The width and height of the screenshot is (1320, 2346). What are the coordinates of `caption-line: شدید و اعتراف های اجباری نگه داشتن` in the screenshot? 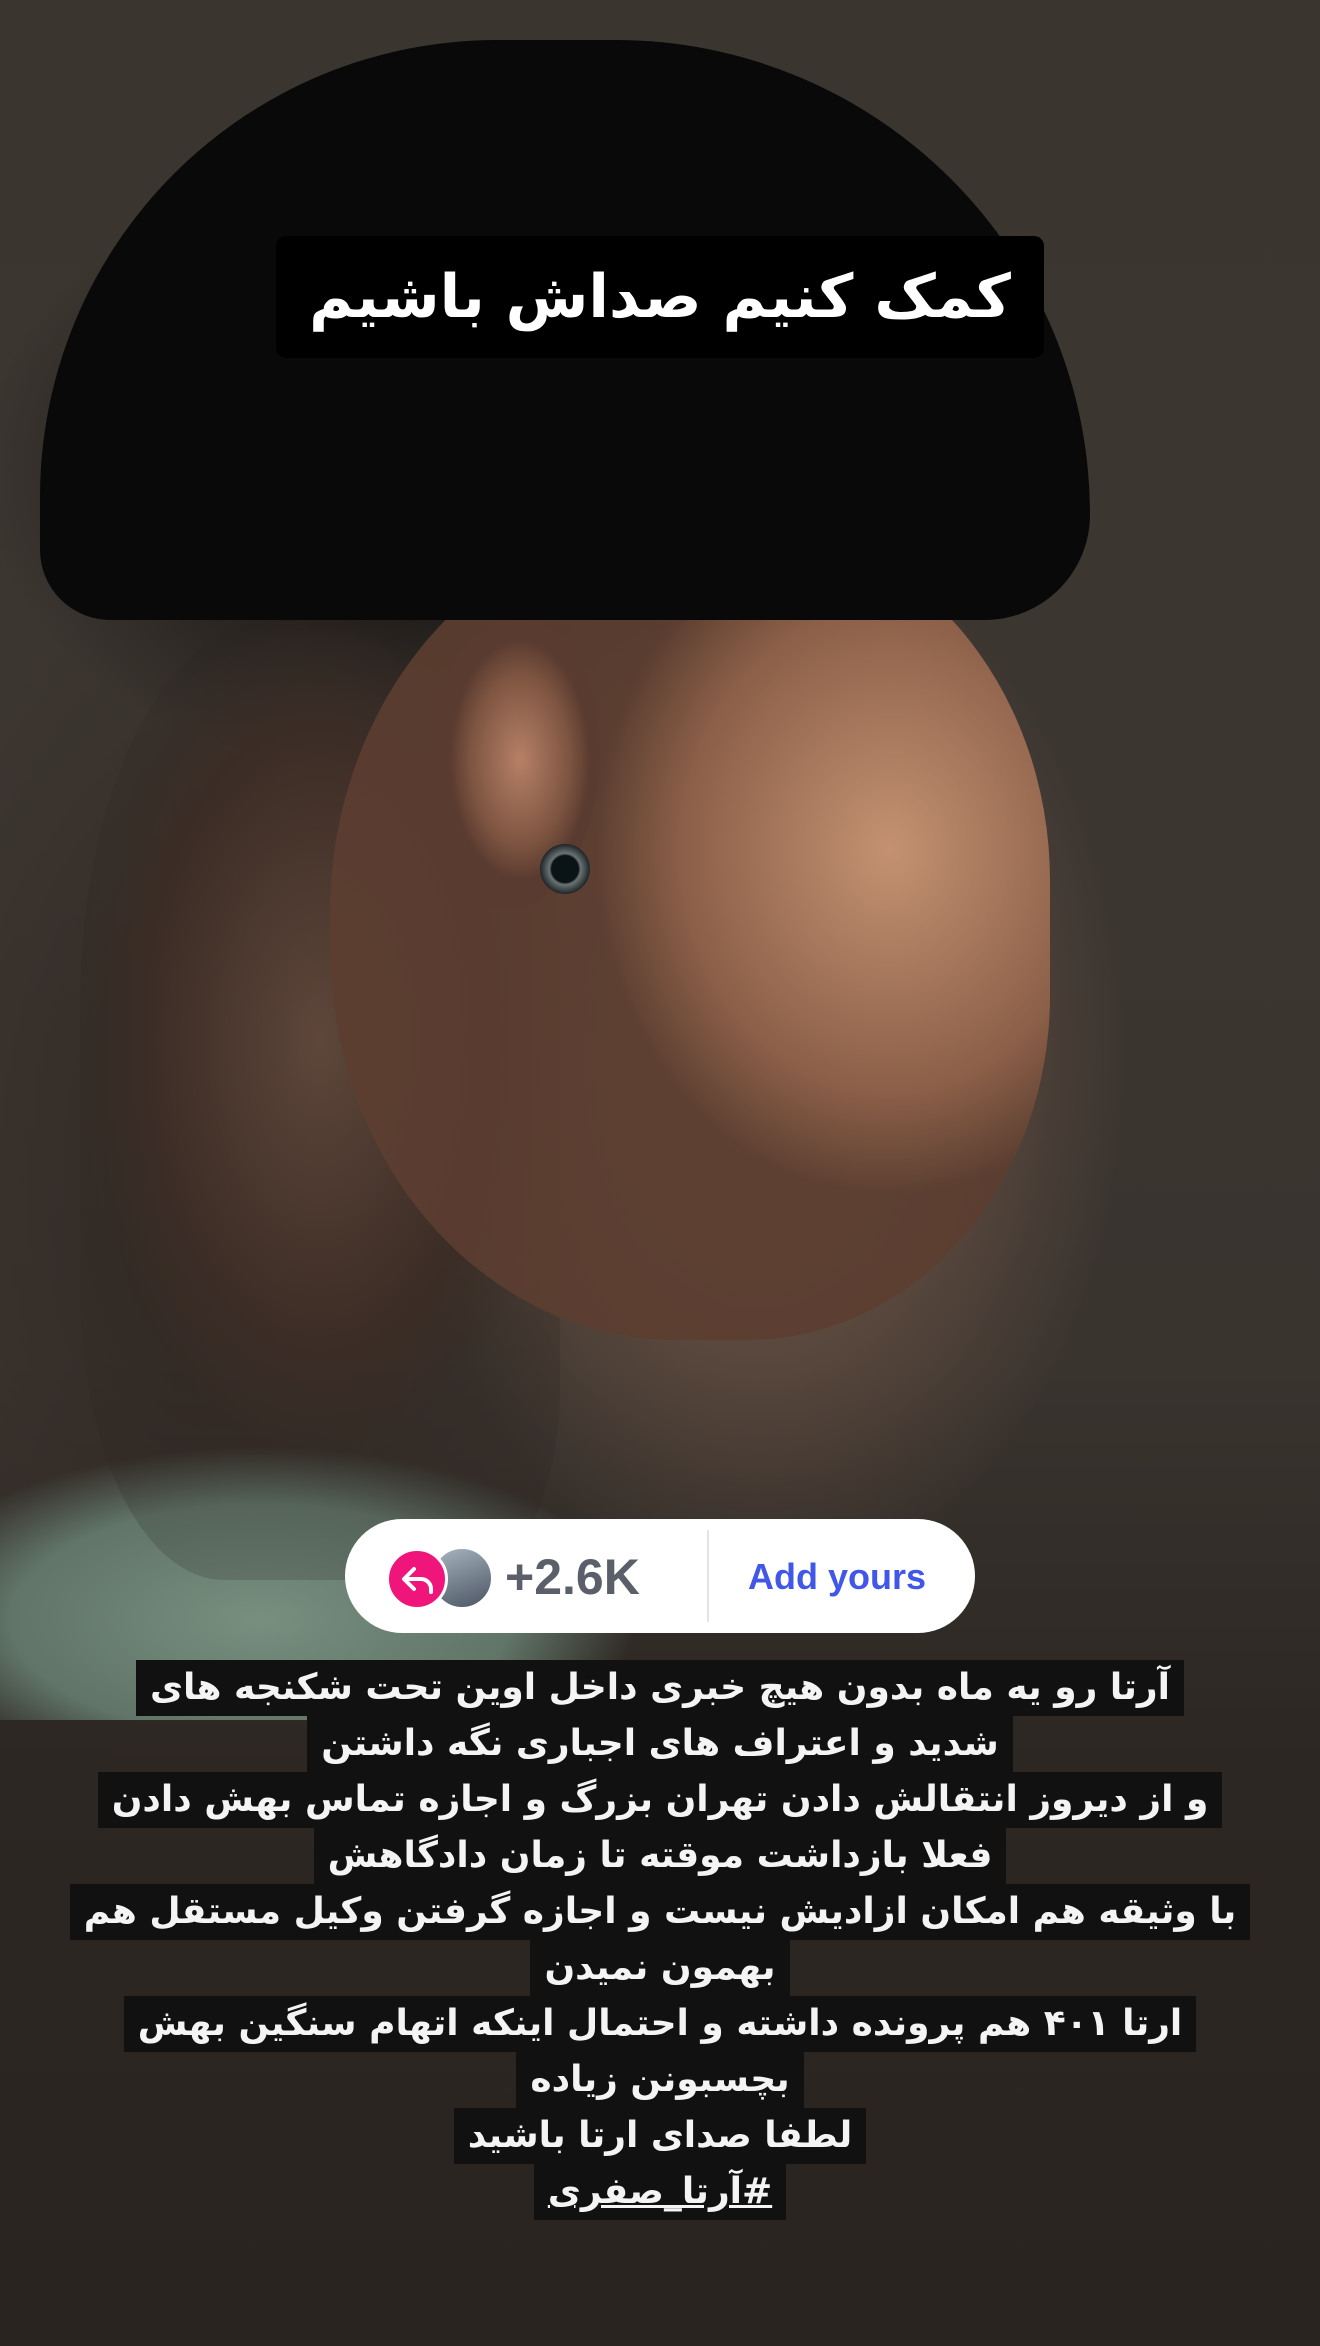 It's located at (660, 1744).